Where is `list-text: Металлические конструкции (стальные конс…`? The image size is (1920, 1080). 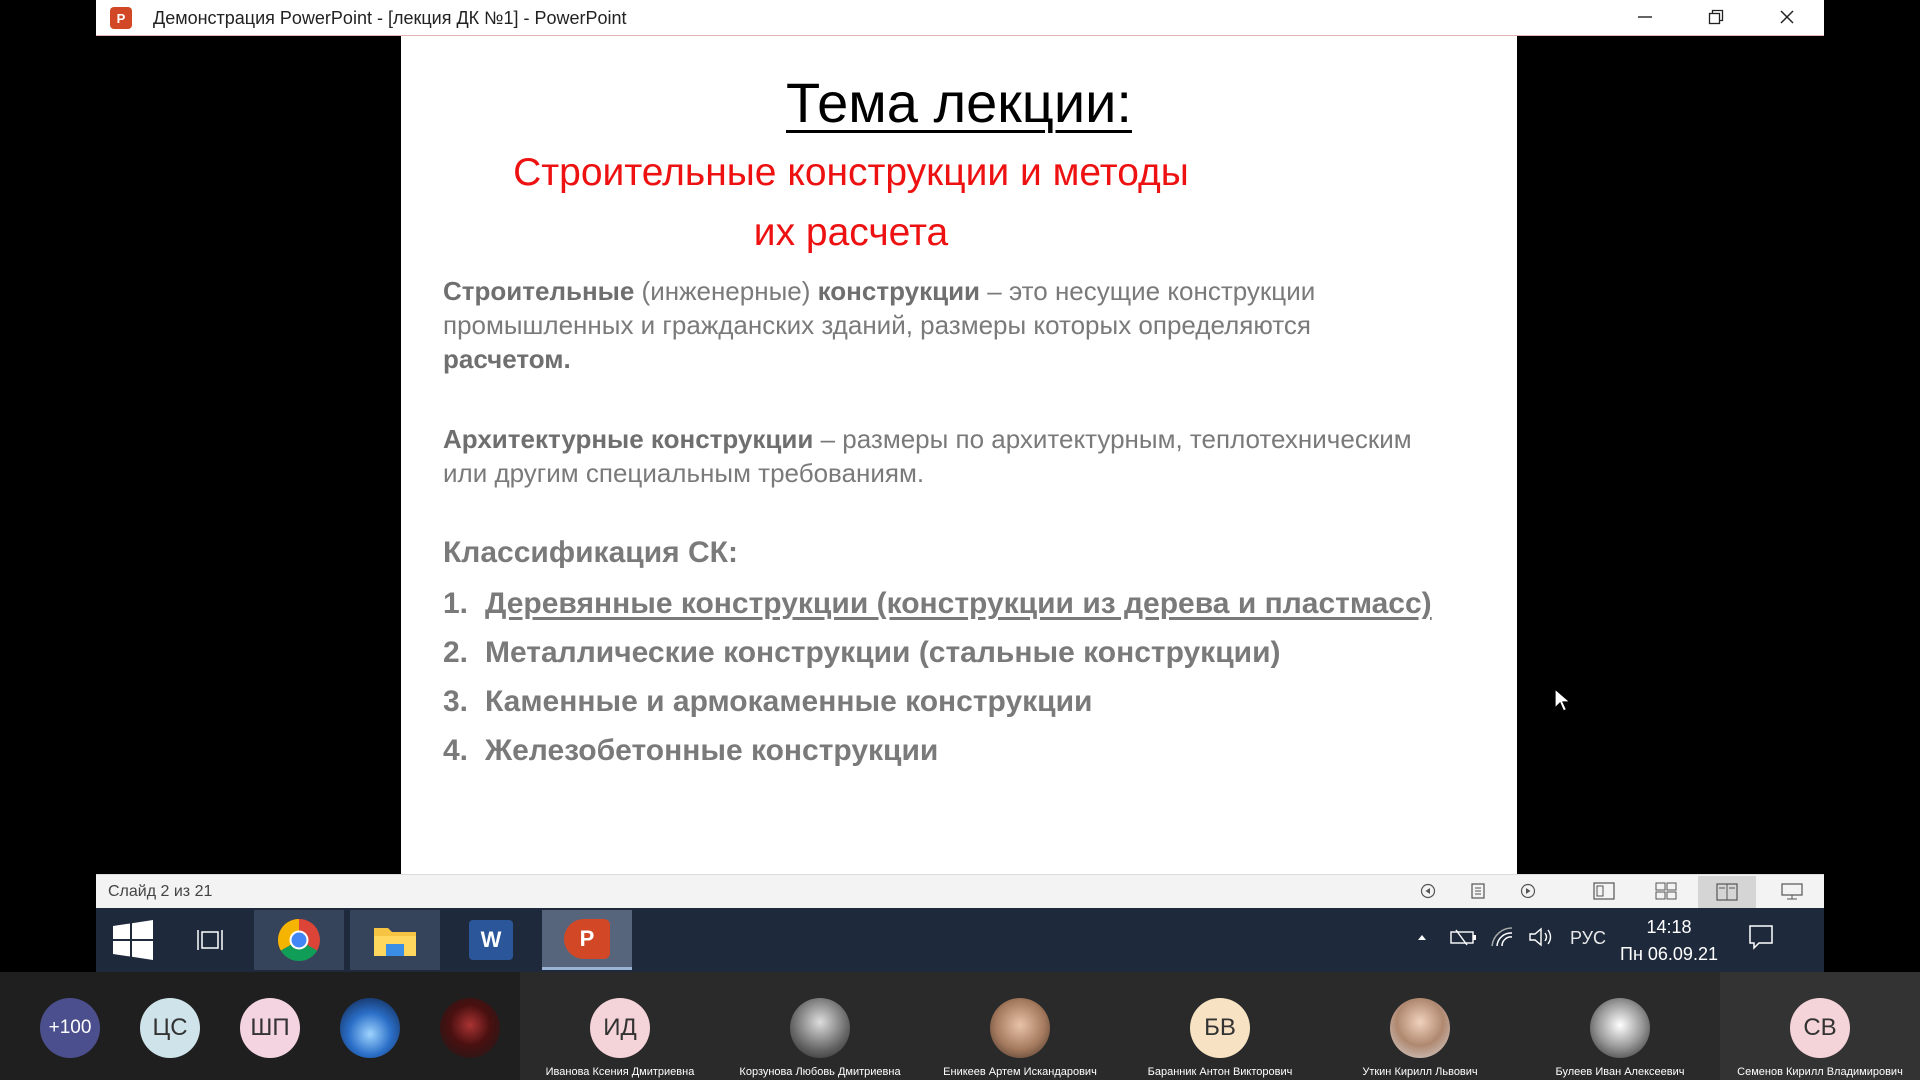
list-text: Металлические конструкции (стальные конс… is located at coordinates (883, 652).